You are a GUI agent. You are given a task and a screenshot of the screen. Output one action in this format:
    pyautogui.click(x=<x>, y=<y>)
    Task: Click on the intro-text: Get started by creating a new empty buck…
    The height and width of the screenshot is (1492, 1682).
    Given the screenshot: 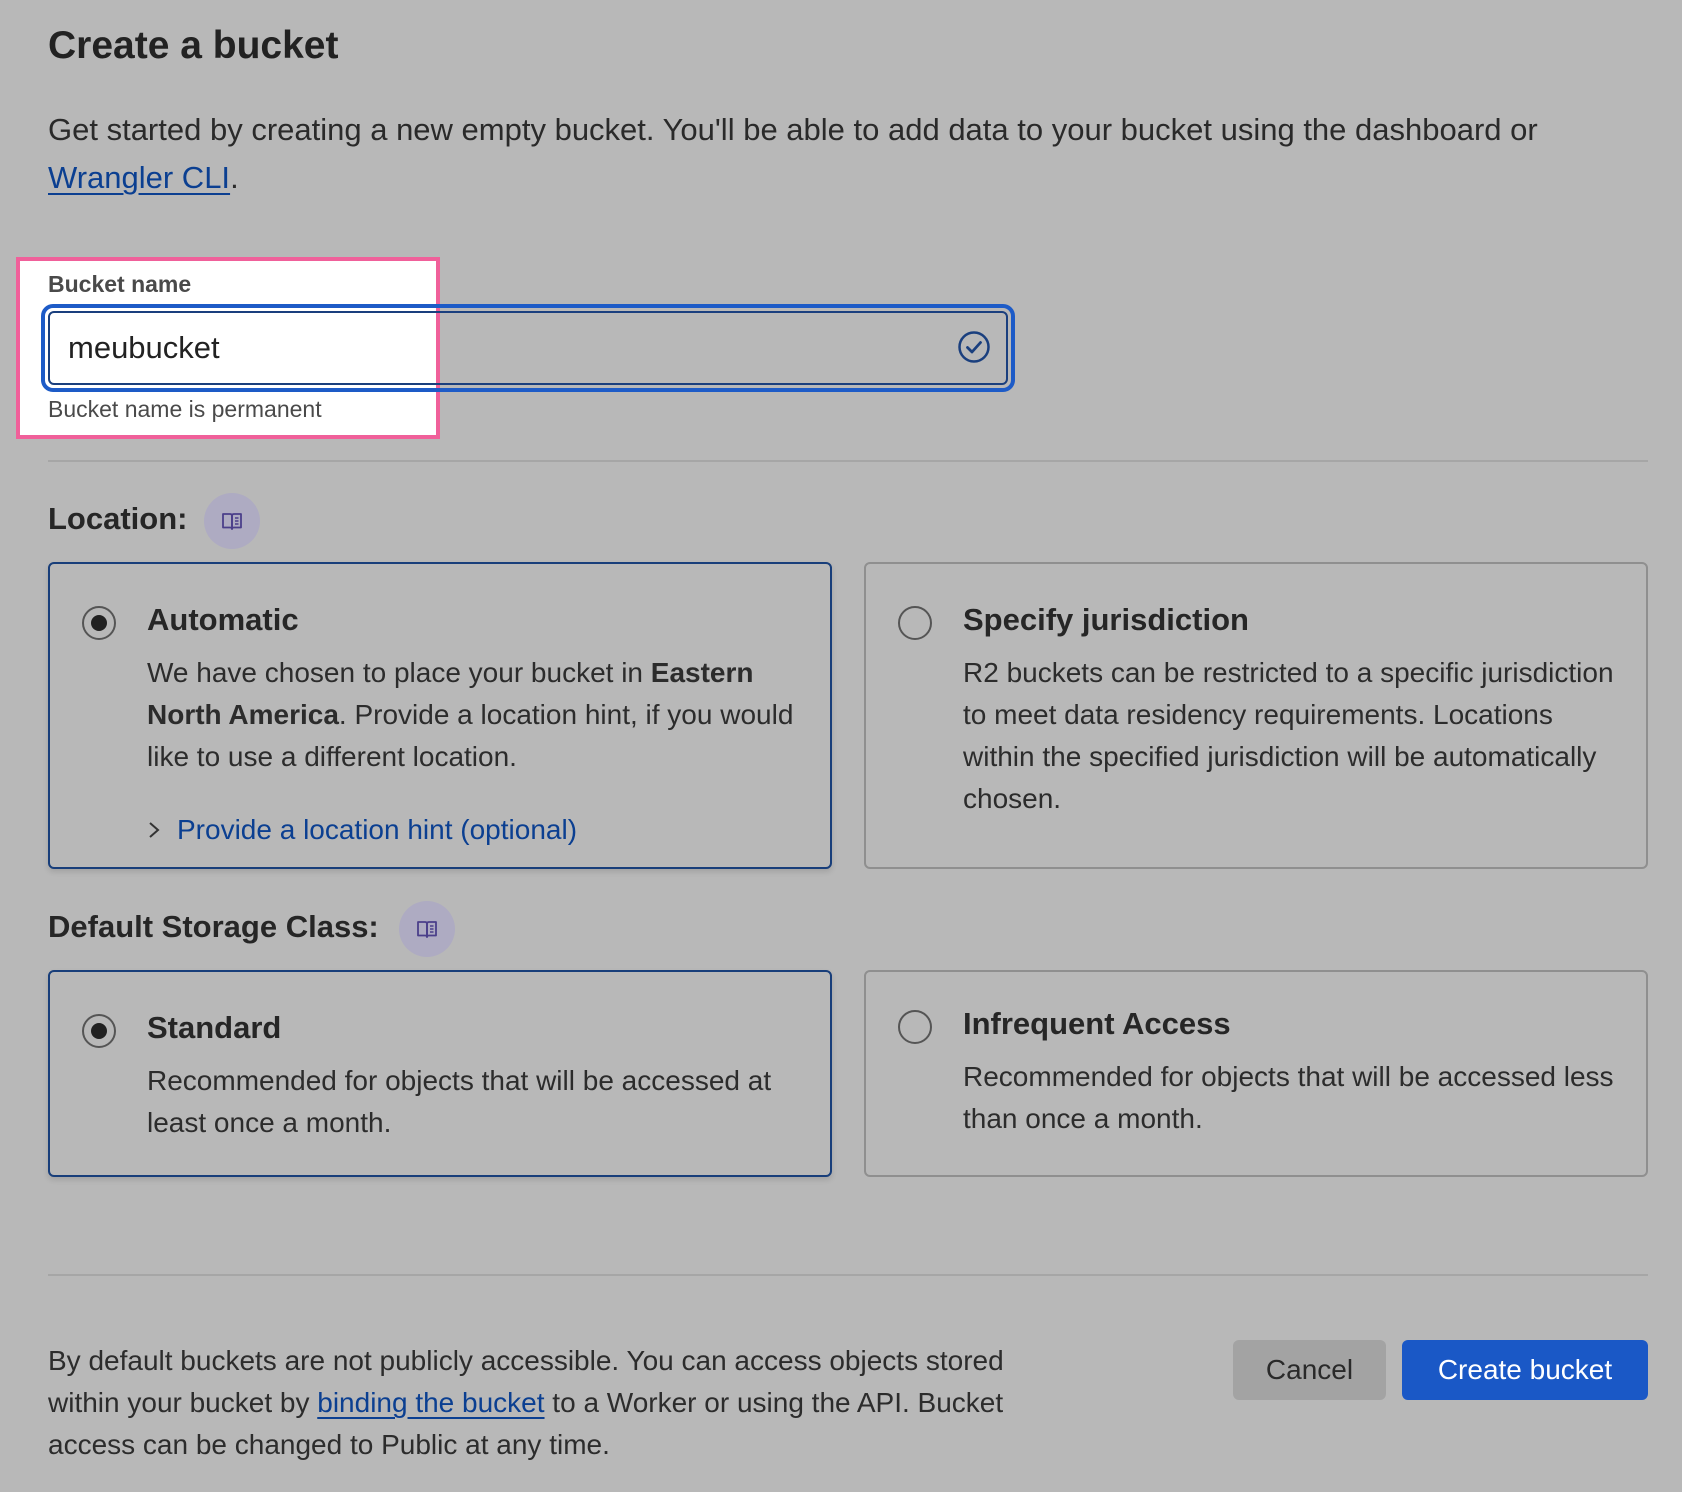 What is the action you would take?
    pyautogui.click(x=793, y=153)
    